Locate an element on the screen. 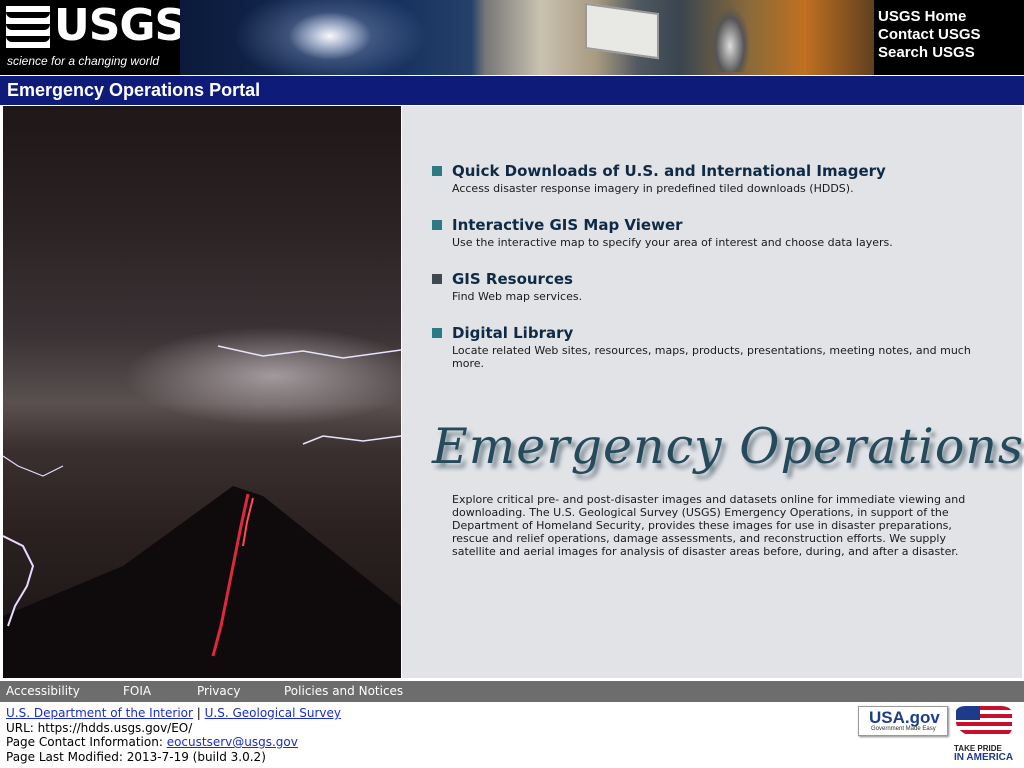 Image resolution: width=1024 pixels, height=768 pixels. foia-link: FOIA is located at coordinates (137, 691).